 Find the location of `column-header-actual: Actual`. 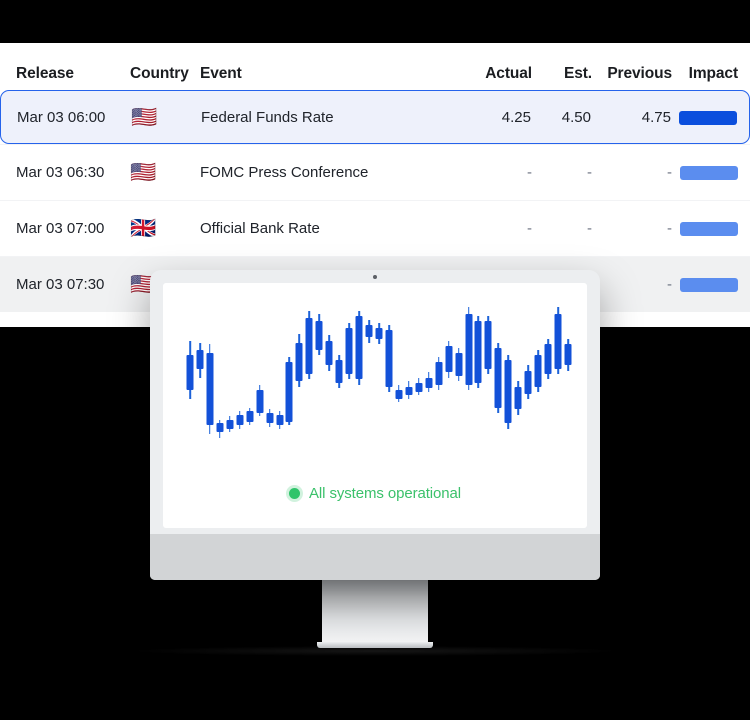

column-header-actual: Actual is located at coordinates (508, 73).